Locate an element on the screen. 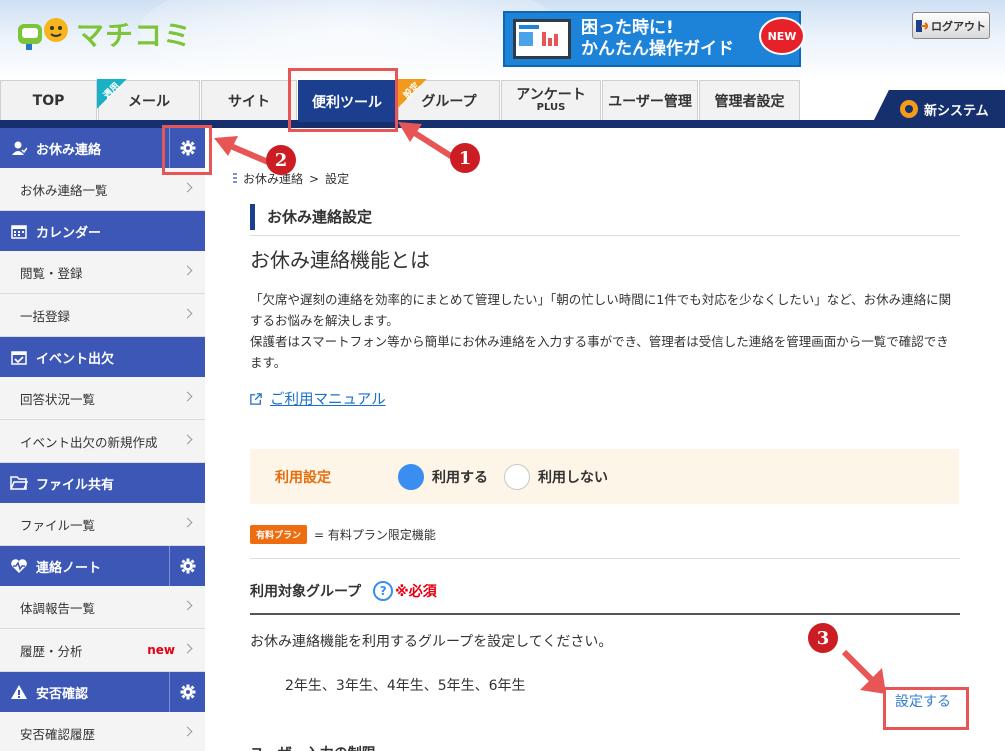  section-title: イベント出欠 is located at coordinates (75, 359).